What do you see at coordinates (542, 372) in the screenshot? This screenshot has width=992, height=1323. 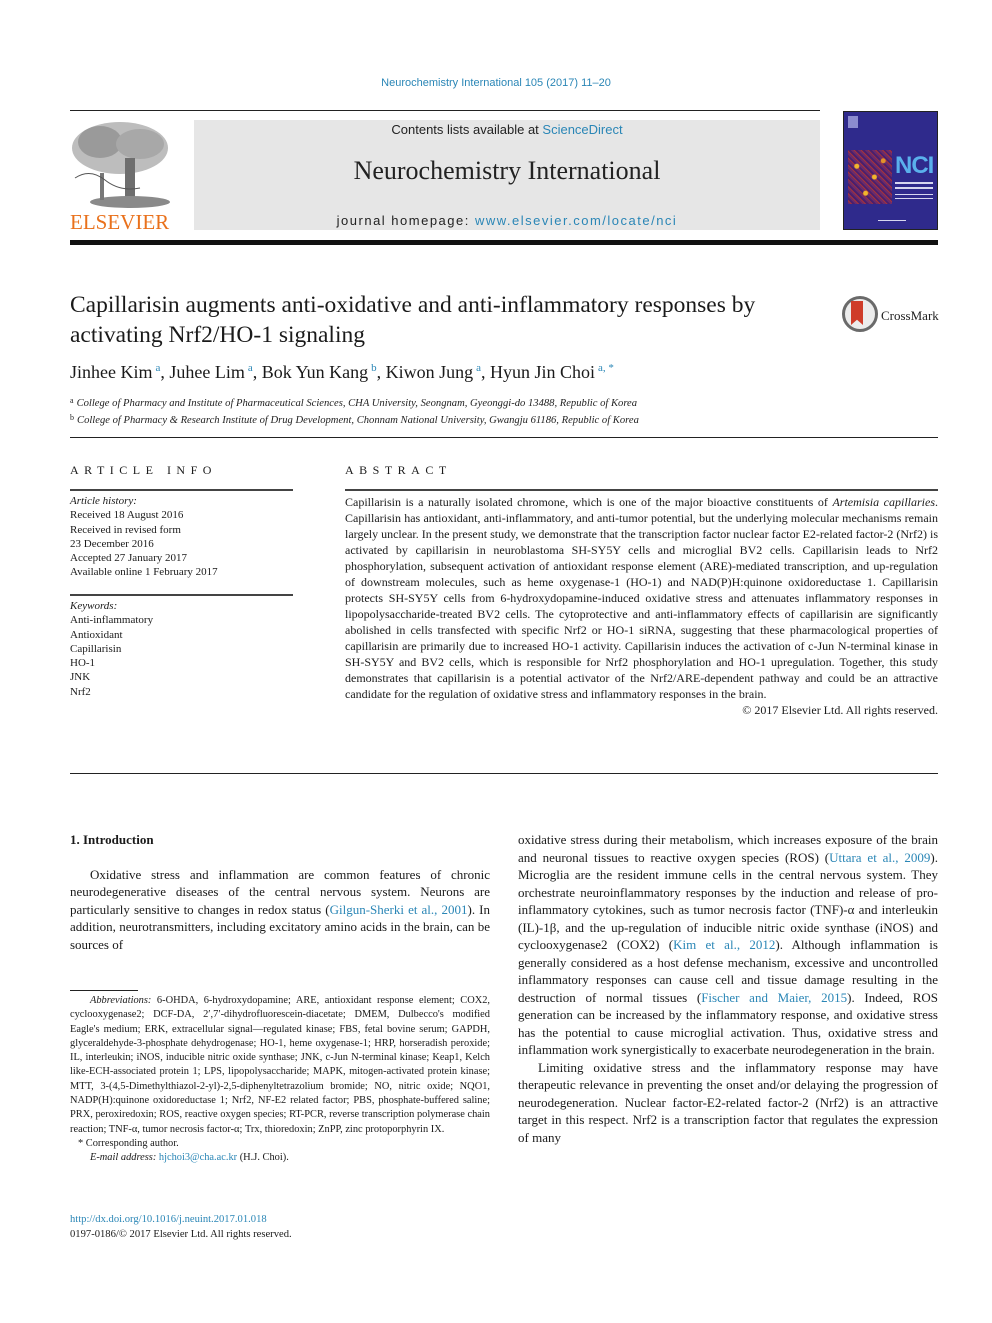 I see `author-name: Hyun Jin Choi` at bounding box center [542, 372].